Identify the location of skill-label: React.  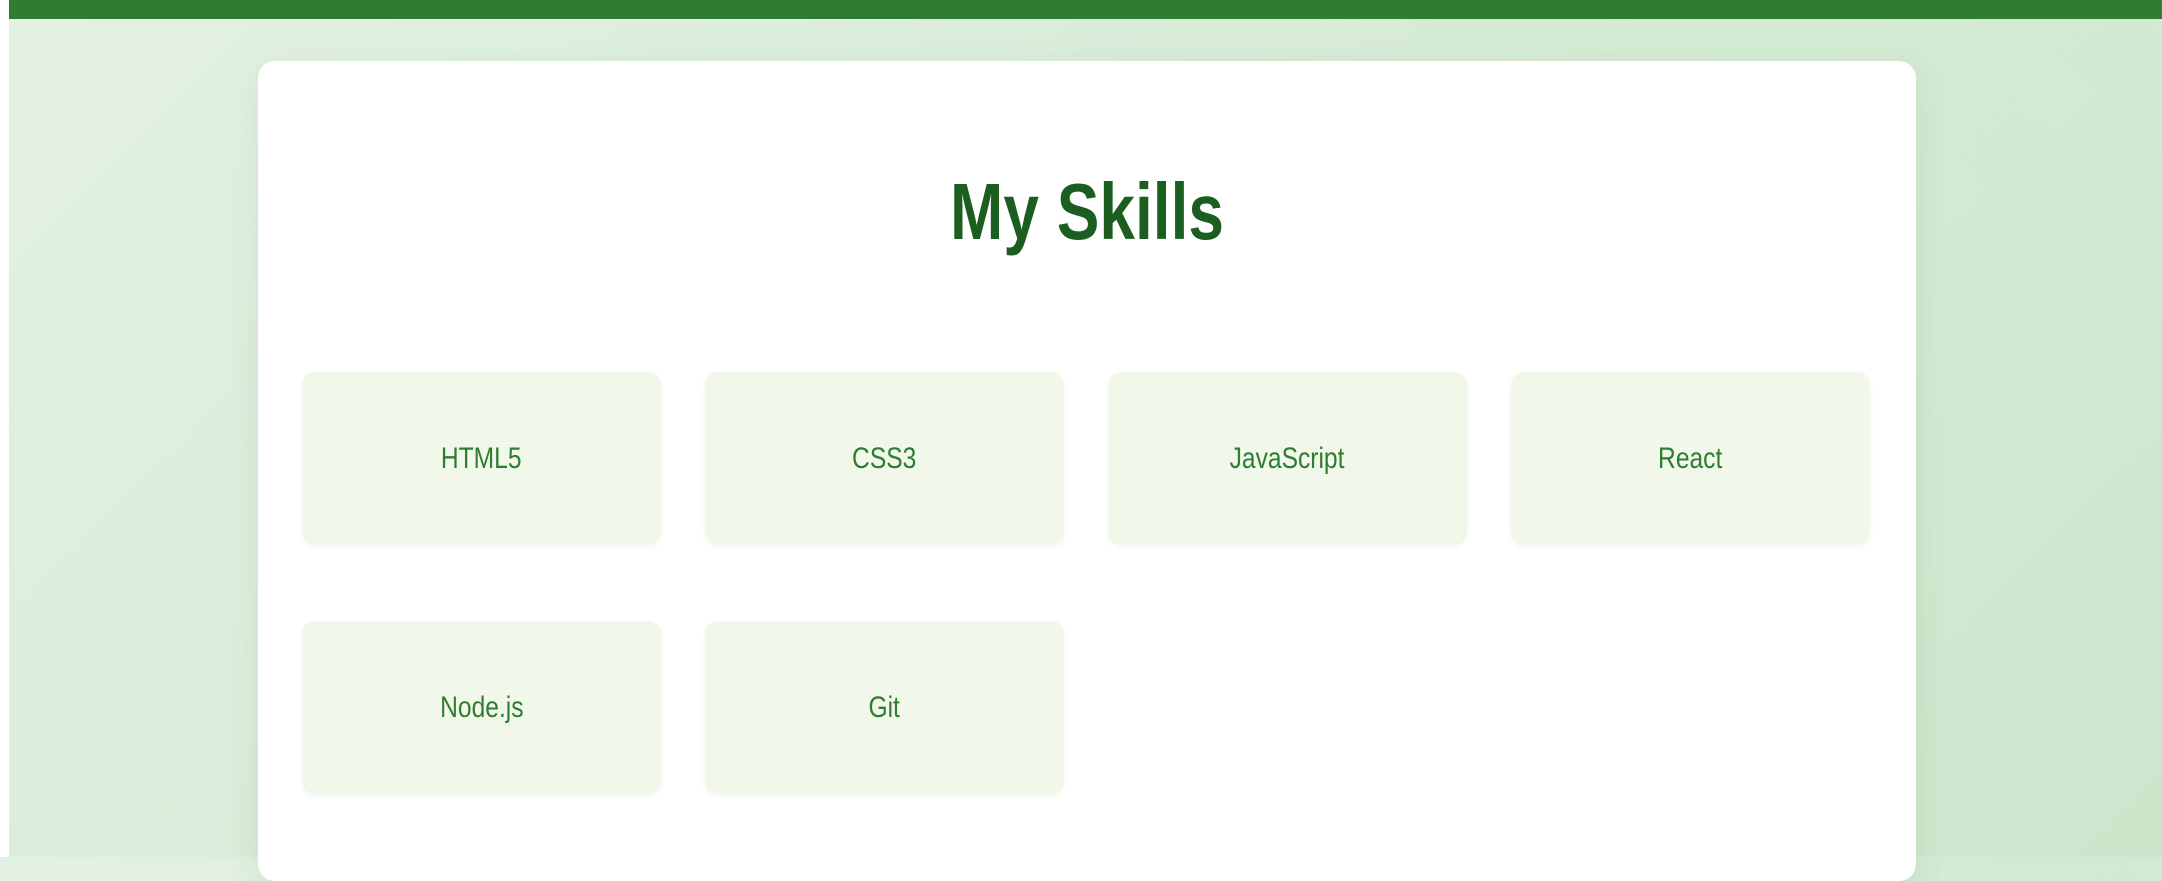
(1690, 458).